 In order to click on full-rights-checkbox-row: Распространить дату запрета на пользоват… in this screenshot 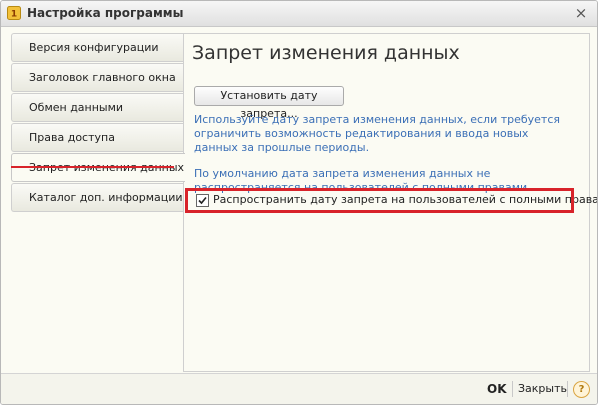, I will do `click(394, 200)`.